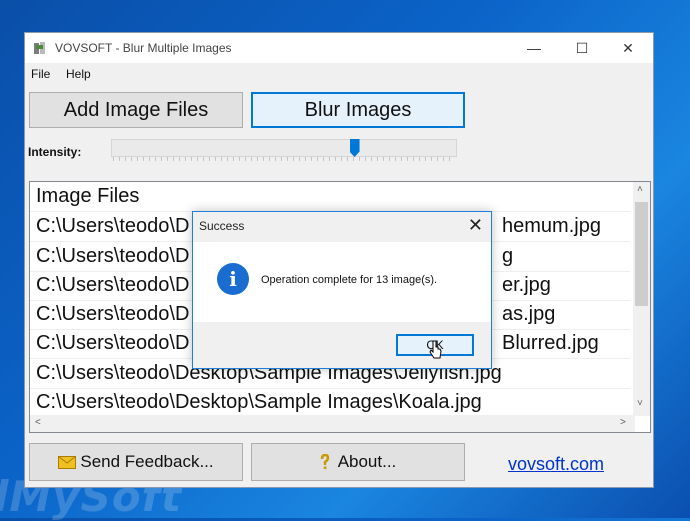 This screenshot has height=521, width=690. Describe the element at coordinates (38, 422) in the screenshot. I see `scroll-left-icon: <` at that location.